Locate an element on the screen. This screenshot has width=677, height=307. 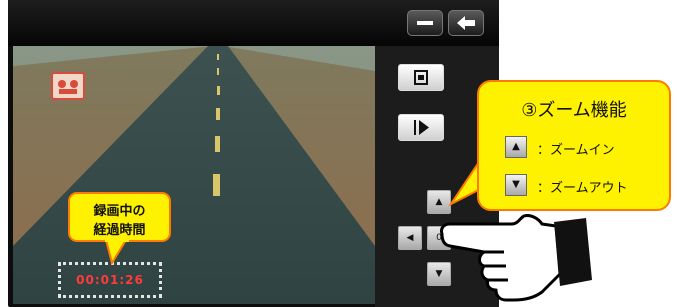
dpad-left-button: ◀ is located at coordinates (410, 238).